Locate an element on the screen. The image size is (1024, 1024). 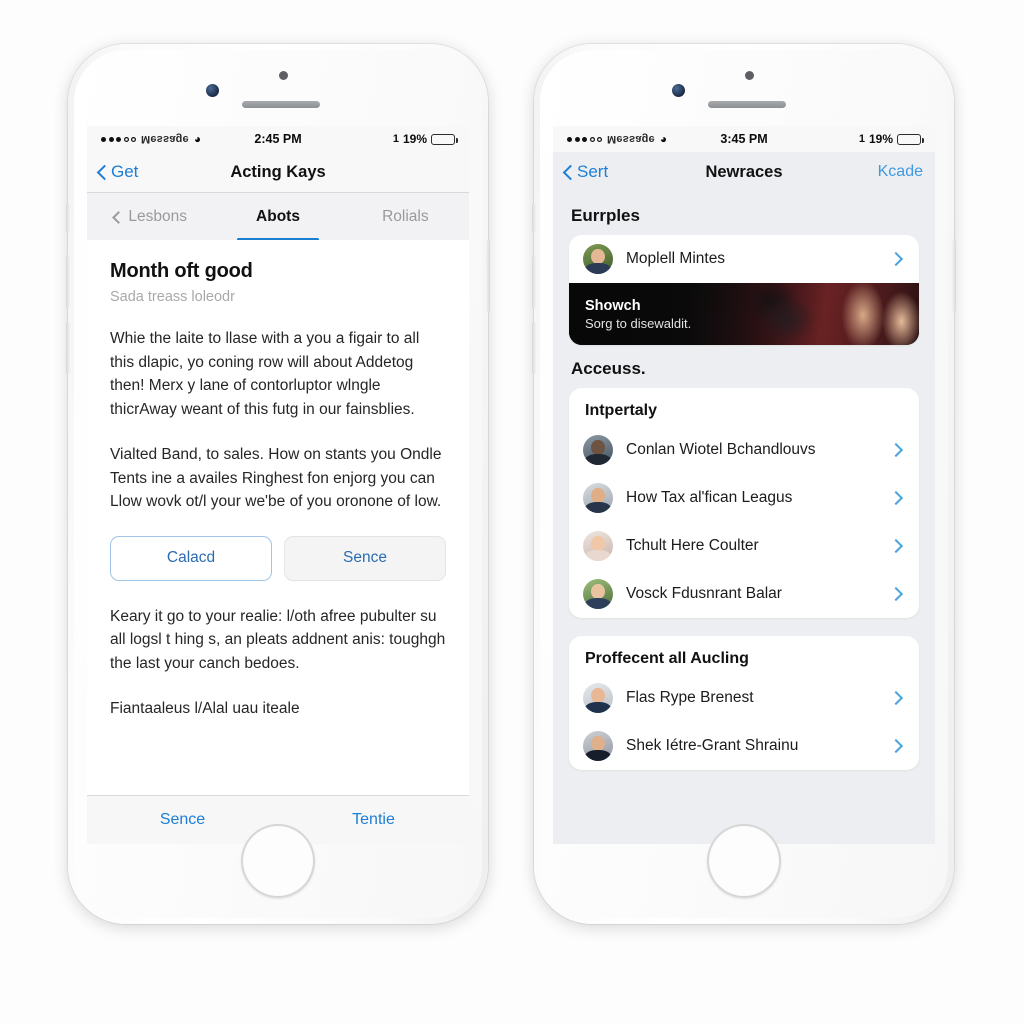
front-camera-icon is located at coordinates (212, 90).